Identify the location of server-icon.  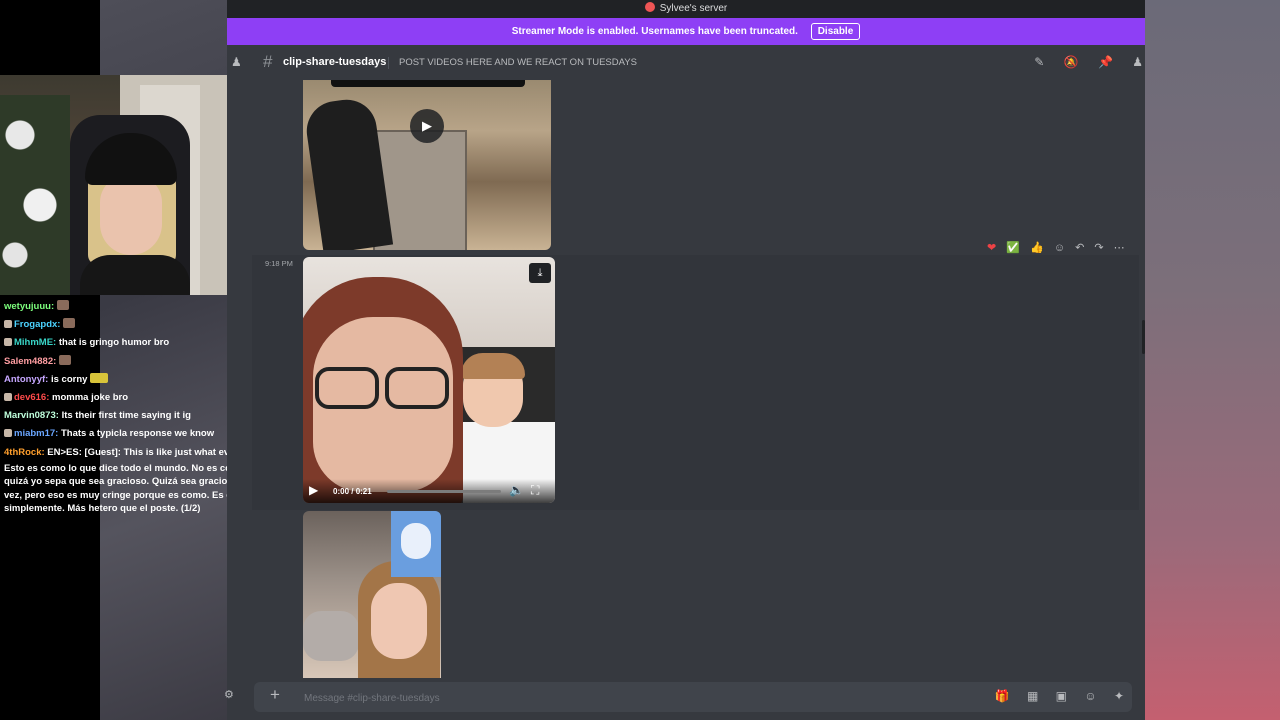
(649, 7).